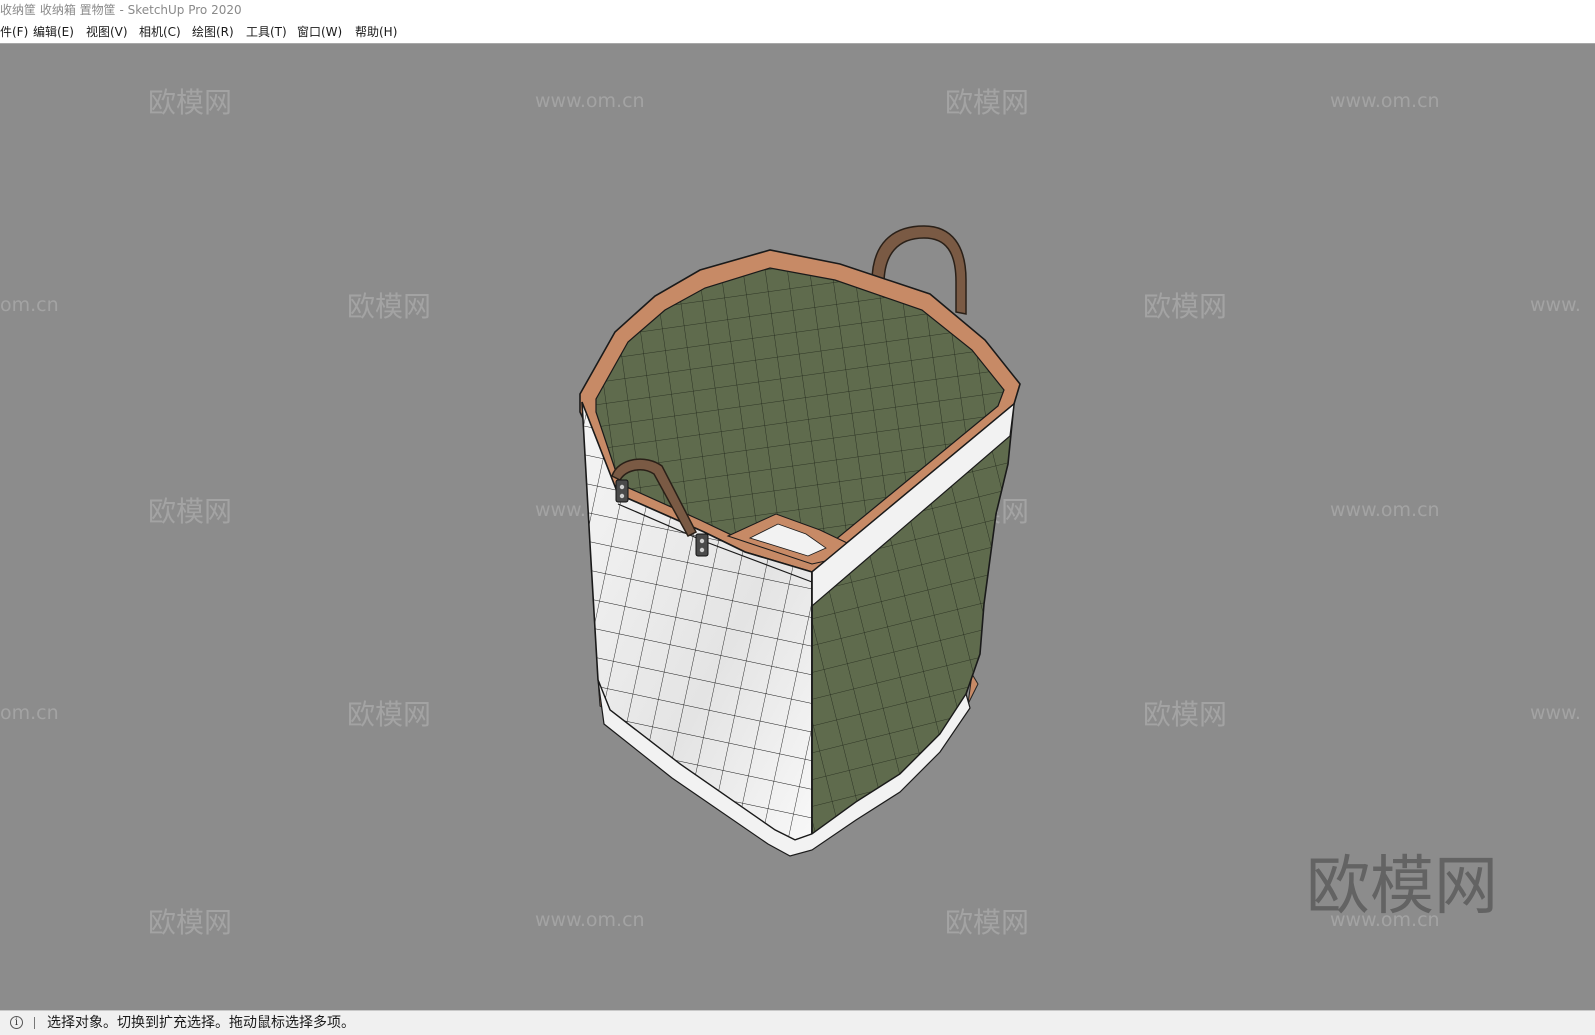  I want to click on menu-tools: 工具(T), so click(266, 32).